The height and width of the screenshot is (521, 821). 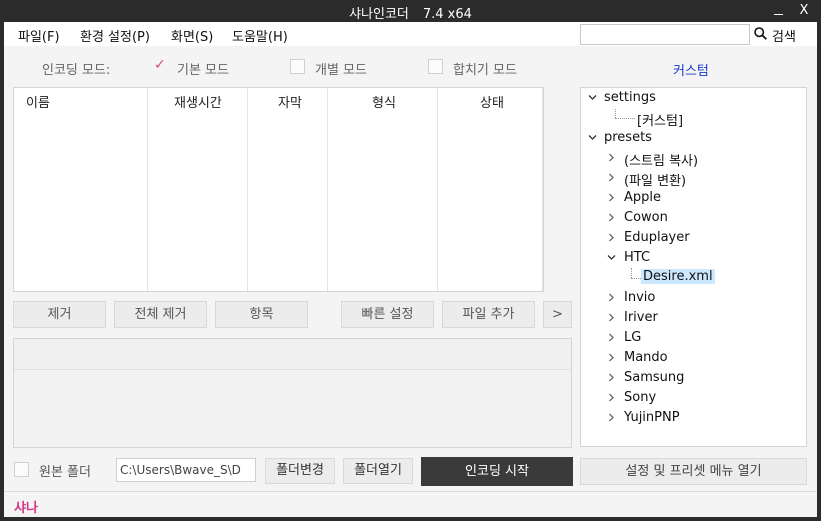 I want to click on change-folder-button: 폴더변경, so click(x=300, y=471).